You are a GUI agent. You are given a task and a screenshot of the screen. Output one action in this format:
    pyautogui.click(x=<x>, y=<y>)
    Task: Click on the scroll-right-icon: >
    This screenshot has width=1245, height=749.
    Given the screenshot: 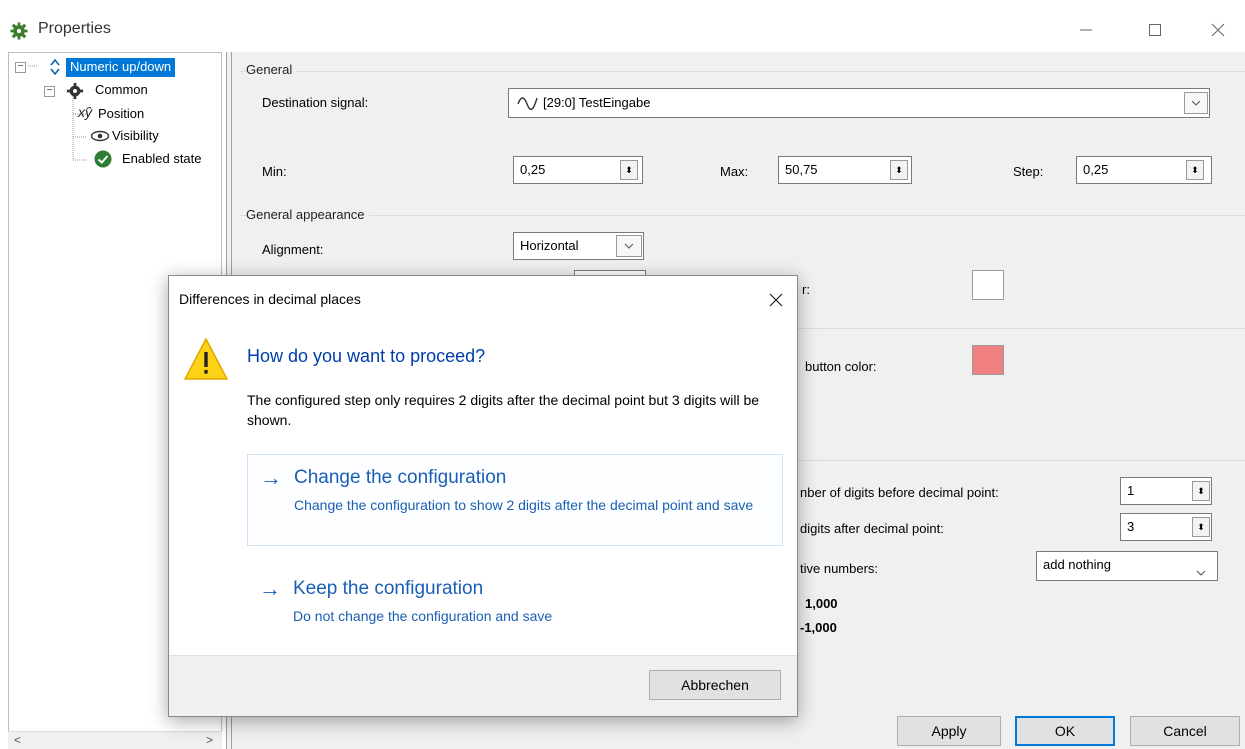 What is the action you would take?
    pyautogui.click(x=209, y=740)
    